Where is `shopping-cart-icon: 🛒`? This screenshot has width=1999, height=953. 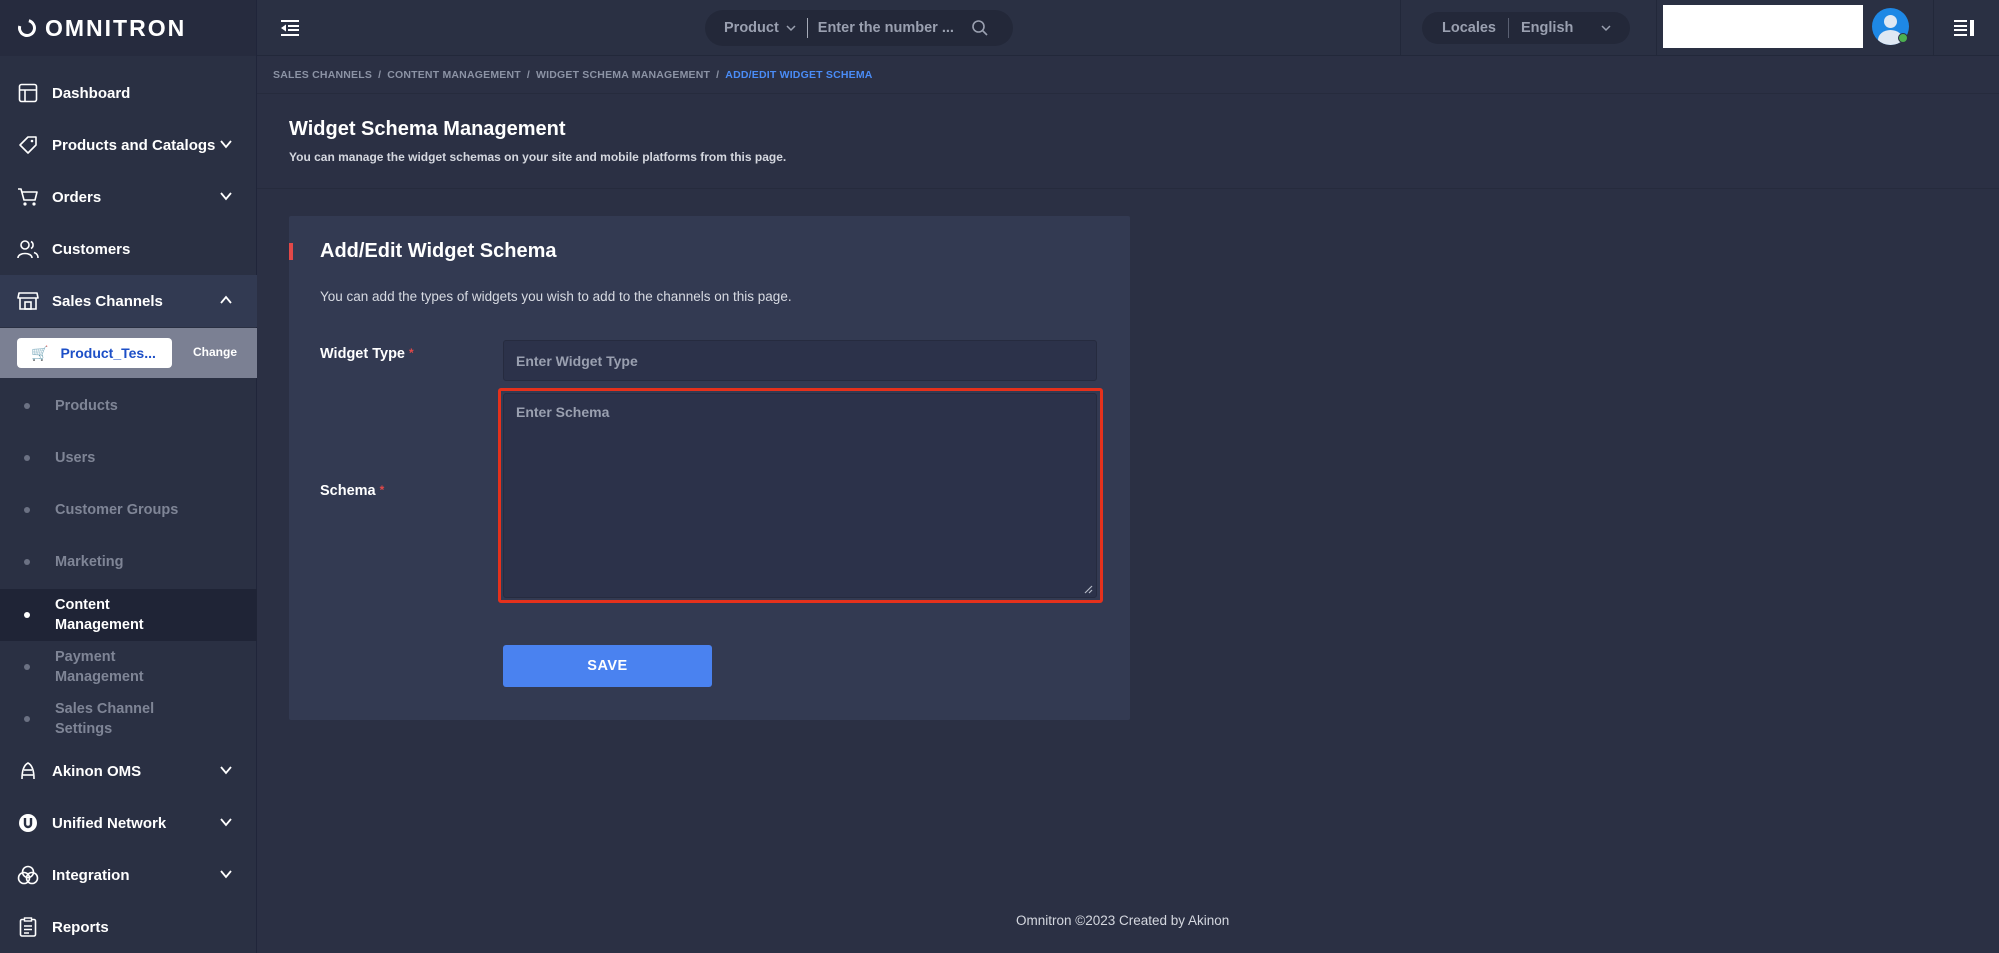
shopping-cart-icon: 🛒 is located at coordinates (40, 352).